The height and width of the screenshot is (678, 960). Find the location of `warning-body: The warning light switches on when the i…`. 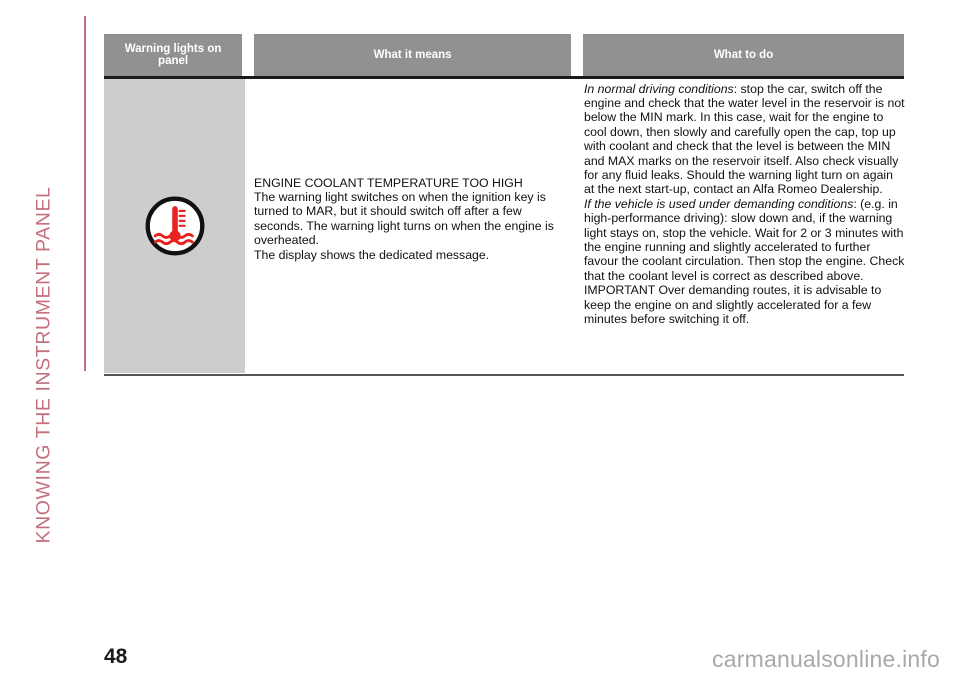

warning-body: The warning light switches on when the i… is located at coordinates (404, 218).